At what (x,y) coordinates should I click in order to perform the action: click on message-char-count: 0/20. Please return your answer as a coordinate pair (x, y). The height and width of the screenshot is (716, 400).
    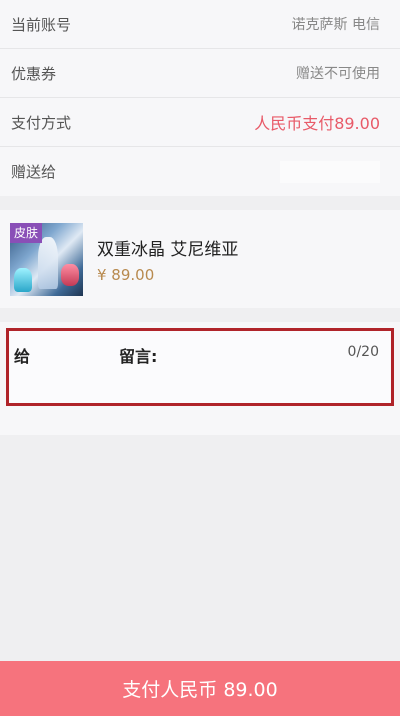
    Looking at the image, I should click on (363, 352).